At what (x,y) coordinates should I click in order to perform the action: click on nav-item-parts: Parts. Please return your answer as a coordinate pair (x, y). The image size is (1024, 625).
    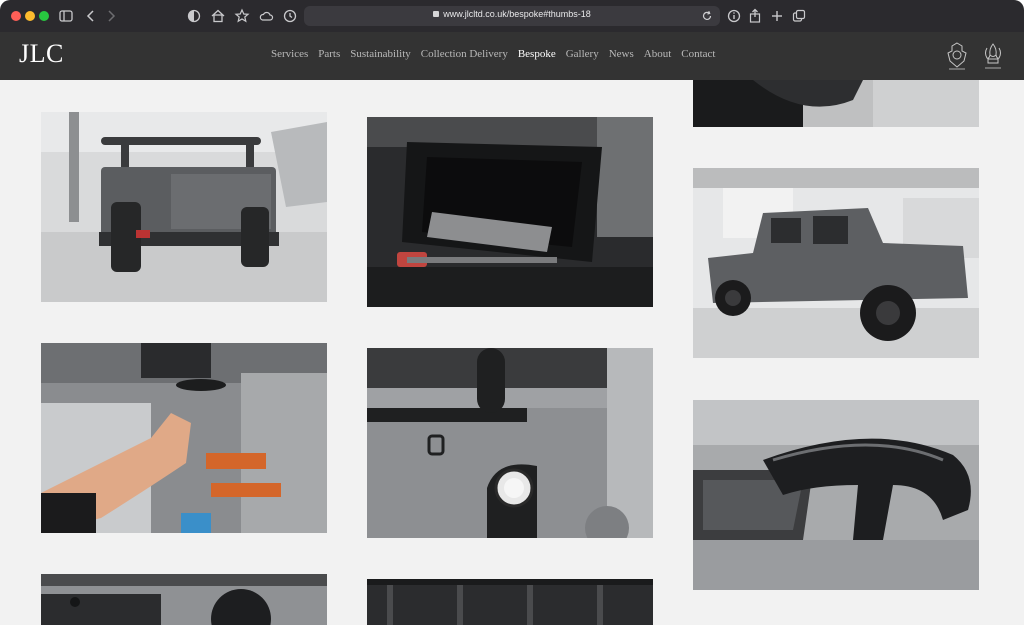
    Looking at the image, I should click on (329, 54).